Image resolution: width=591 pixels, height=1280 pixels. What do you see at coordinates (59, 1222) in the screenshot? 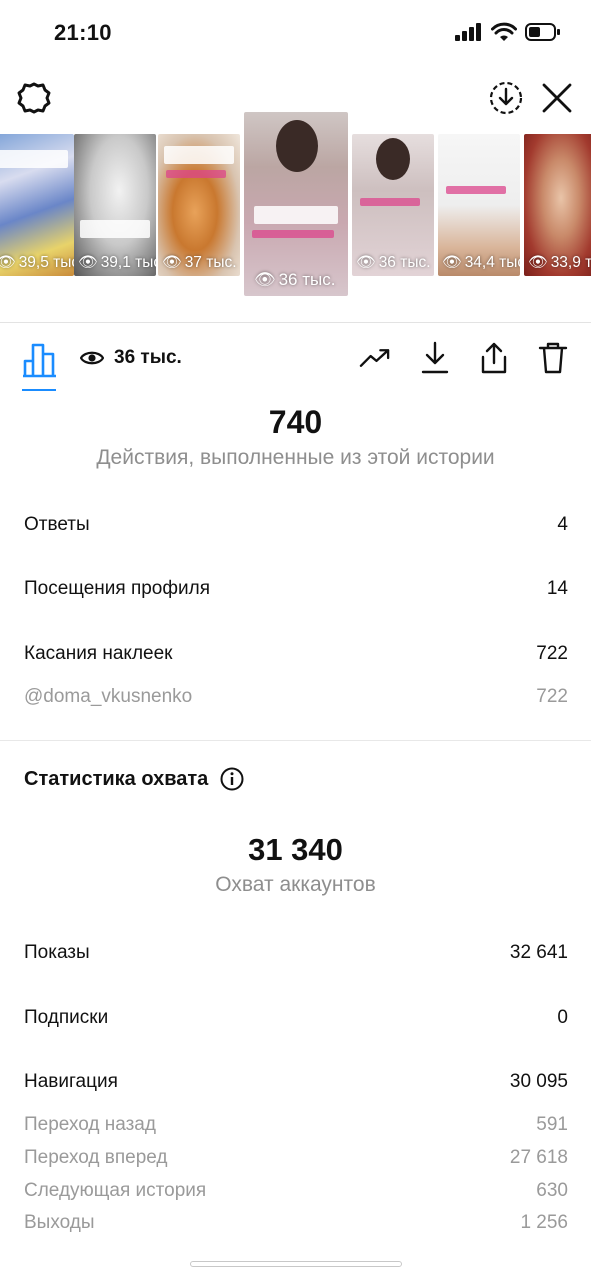
I see `stat-label: Выходы` at bounding box center [59, 1222].